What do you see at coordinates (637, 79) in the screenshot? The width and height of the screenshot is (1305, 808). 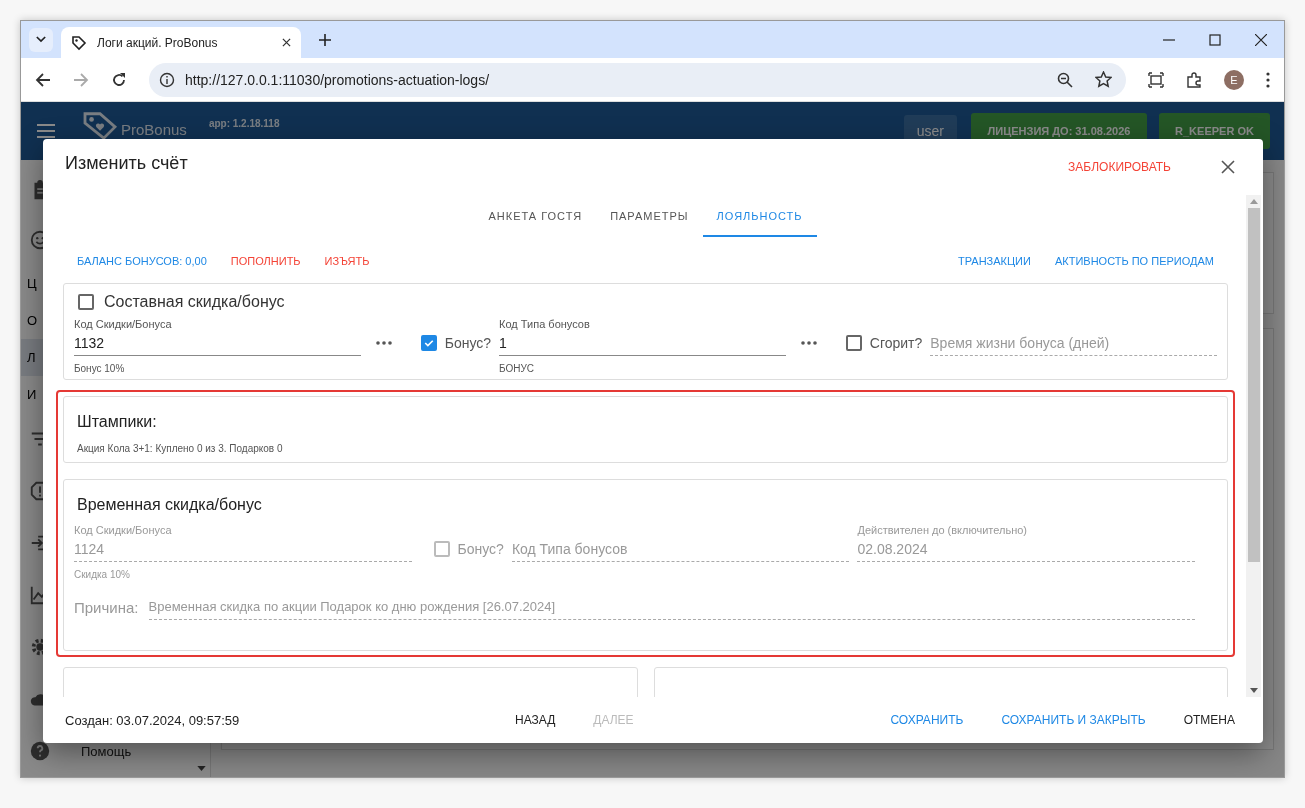 I see `address-bar: http://127.0.0.1:11030/promotions-actuation-logs/` at bounding box center [637, 79].